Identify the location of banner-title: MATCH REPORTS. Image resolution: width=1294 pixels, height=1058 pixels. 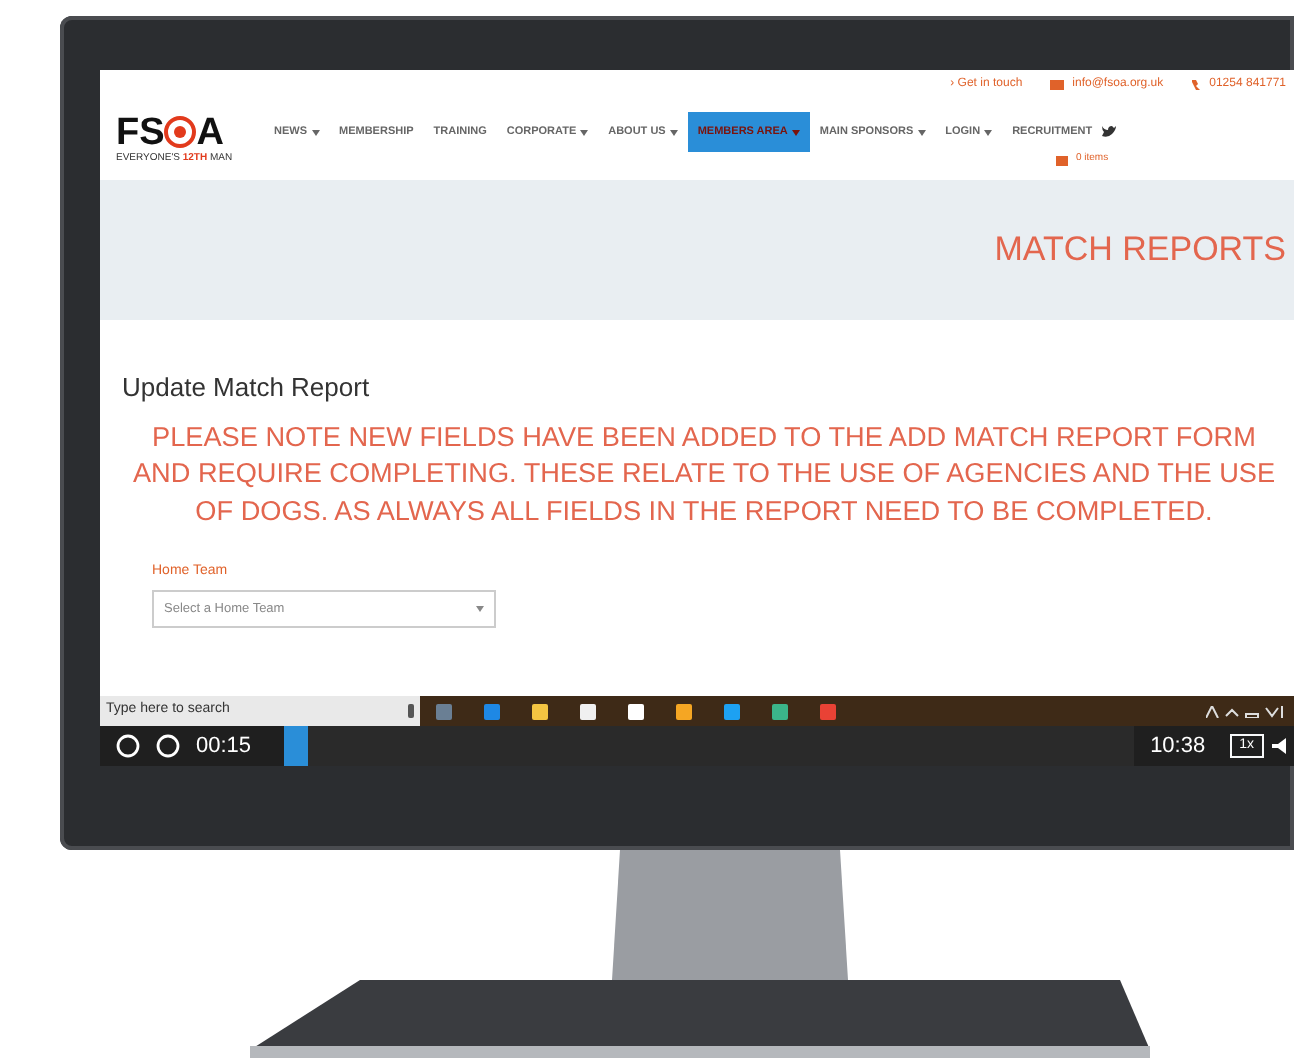
(1140, 250).